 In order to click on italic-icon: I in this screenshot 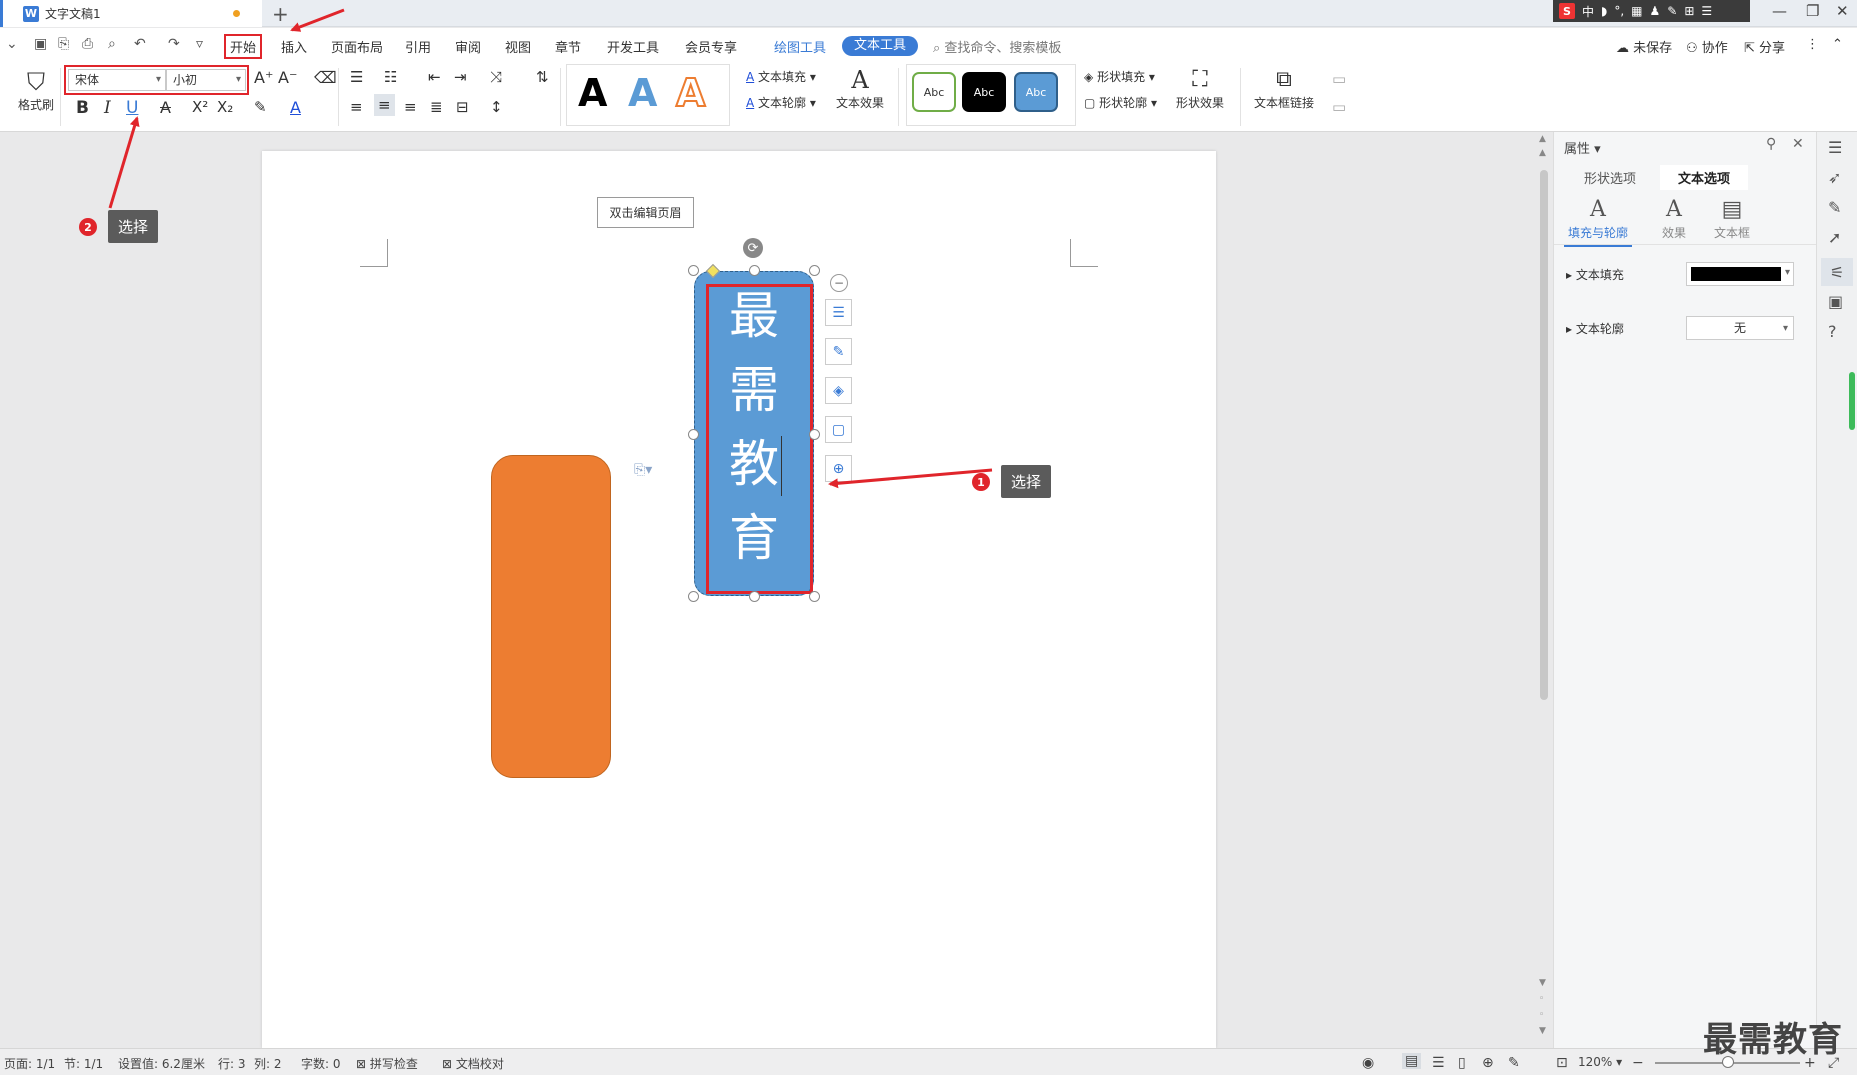, I will do `click(107, 108)`.